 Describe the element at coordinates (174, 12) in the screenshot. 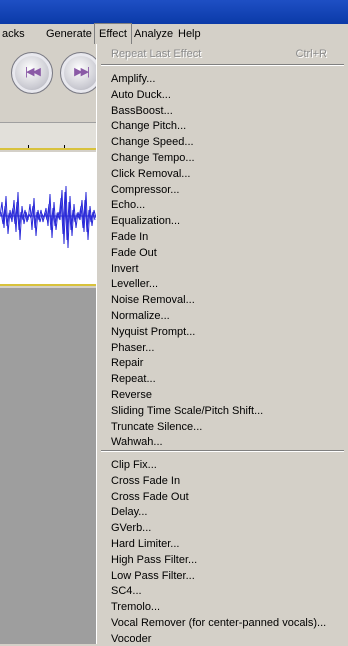

I see `title-bar` at that location.